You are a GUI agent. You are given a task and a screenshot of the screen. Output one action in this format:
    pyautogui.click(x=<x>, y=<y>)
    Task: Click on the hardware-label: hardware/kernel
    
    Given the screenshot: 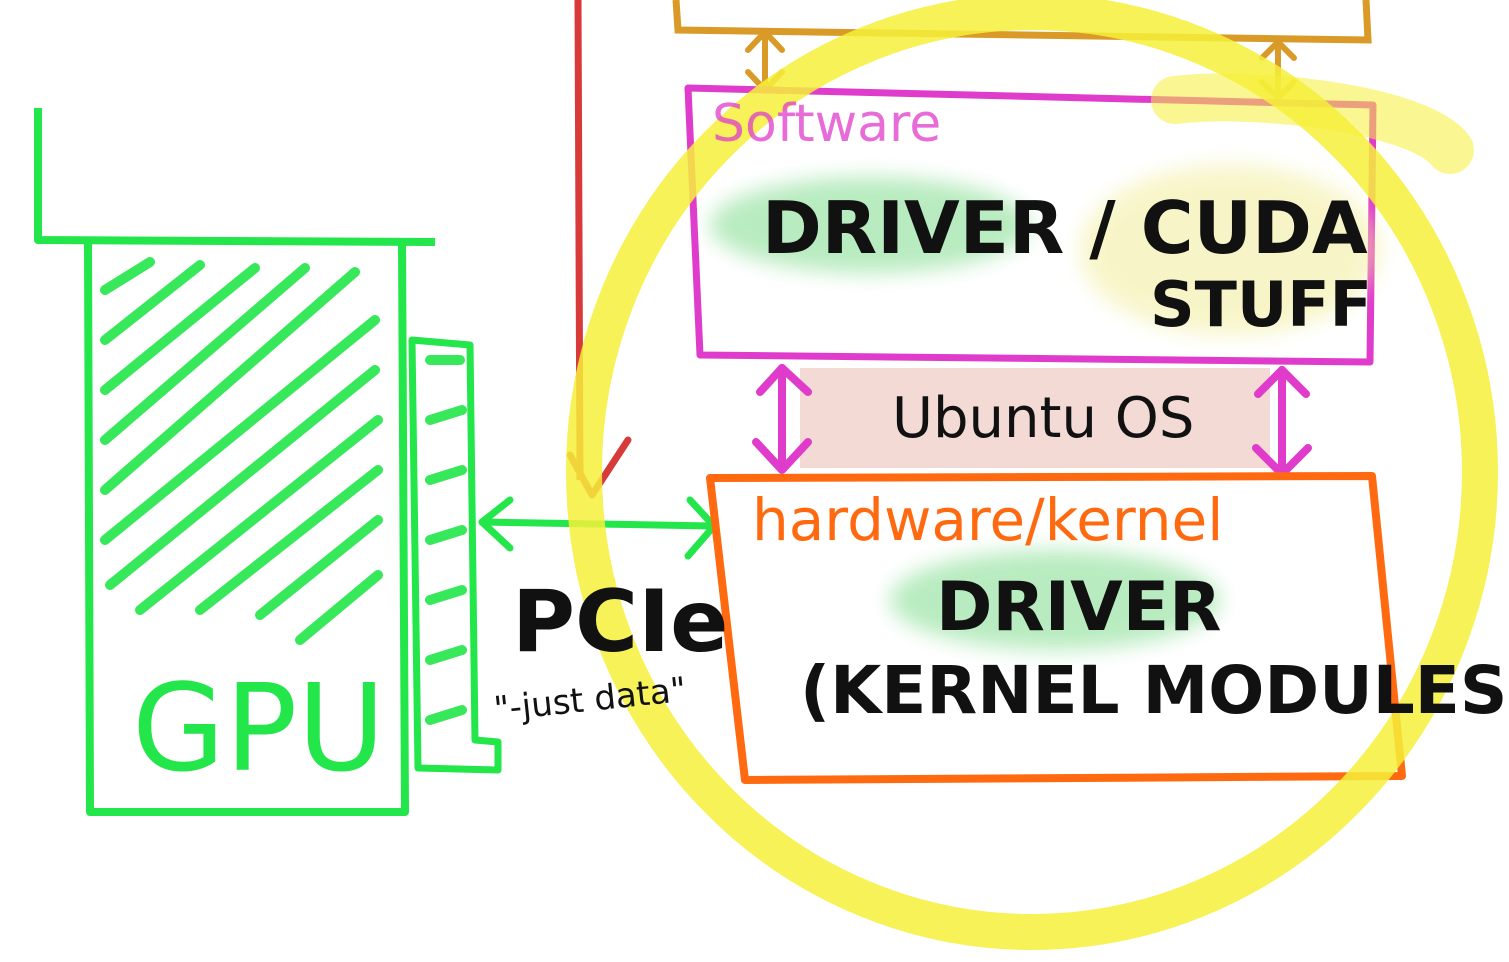 What is the action you would take?
    pyautogui.click(x=988, y=520)
    